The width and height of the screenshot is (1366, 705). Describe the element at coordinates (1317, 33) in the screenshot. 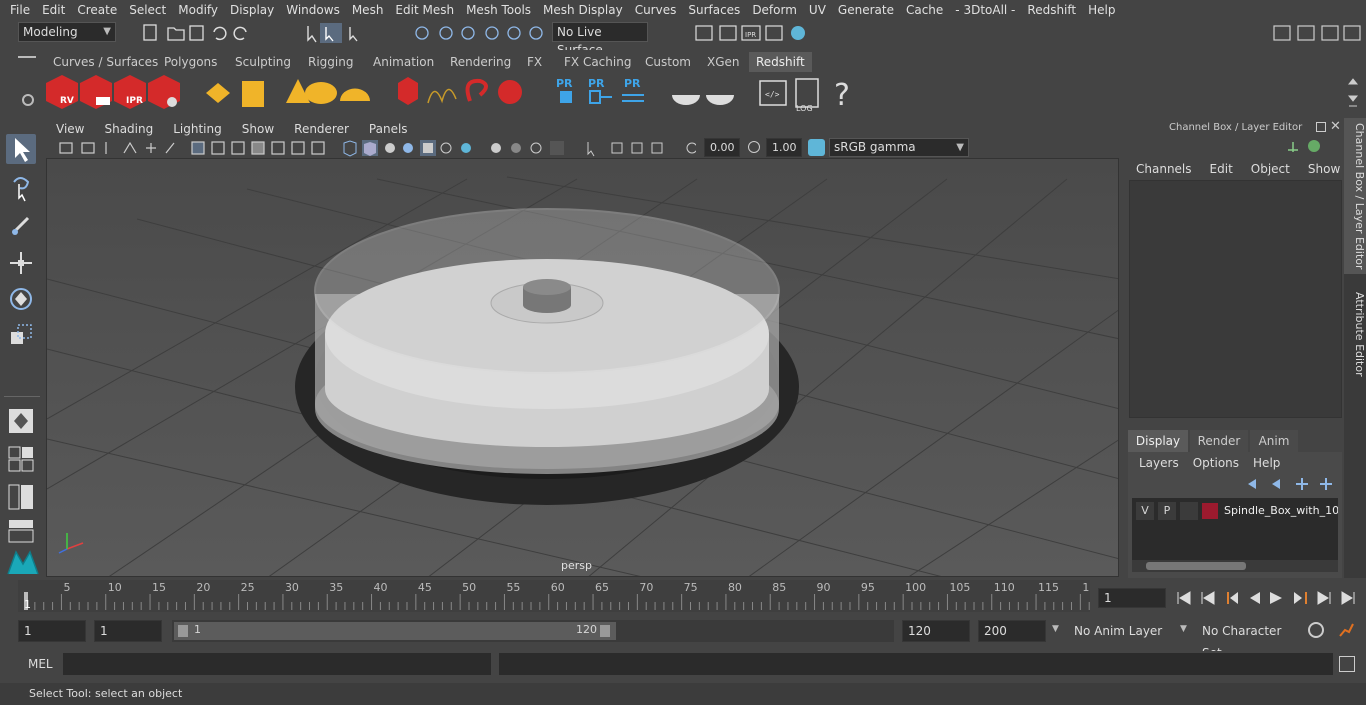

I see `workspace-icons` at that location.